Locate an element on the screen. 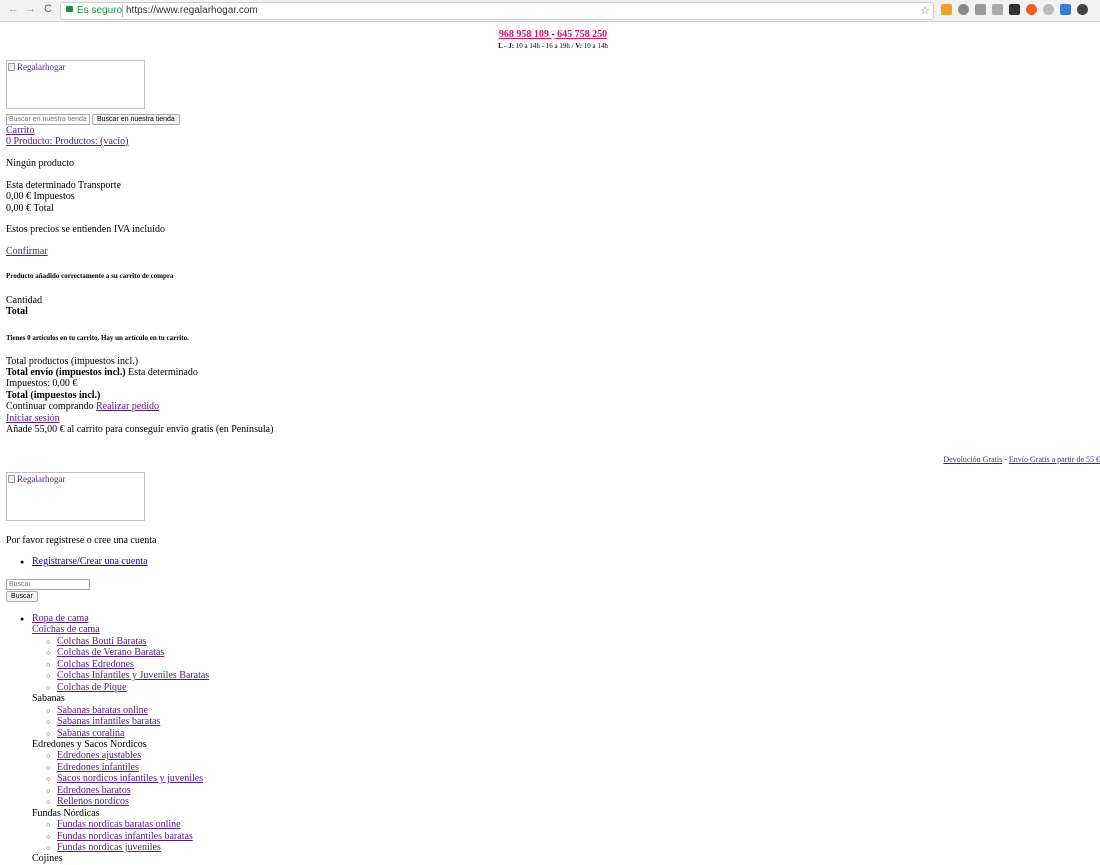 This screenshot has width=1100, height=865. iva-note: Estos precios se entienden IVA incluído is located at coordinates (85, 229).